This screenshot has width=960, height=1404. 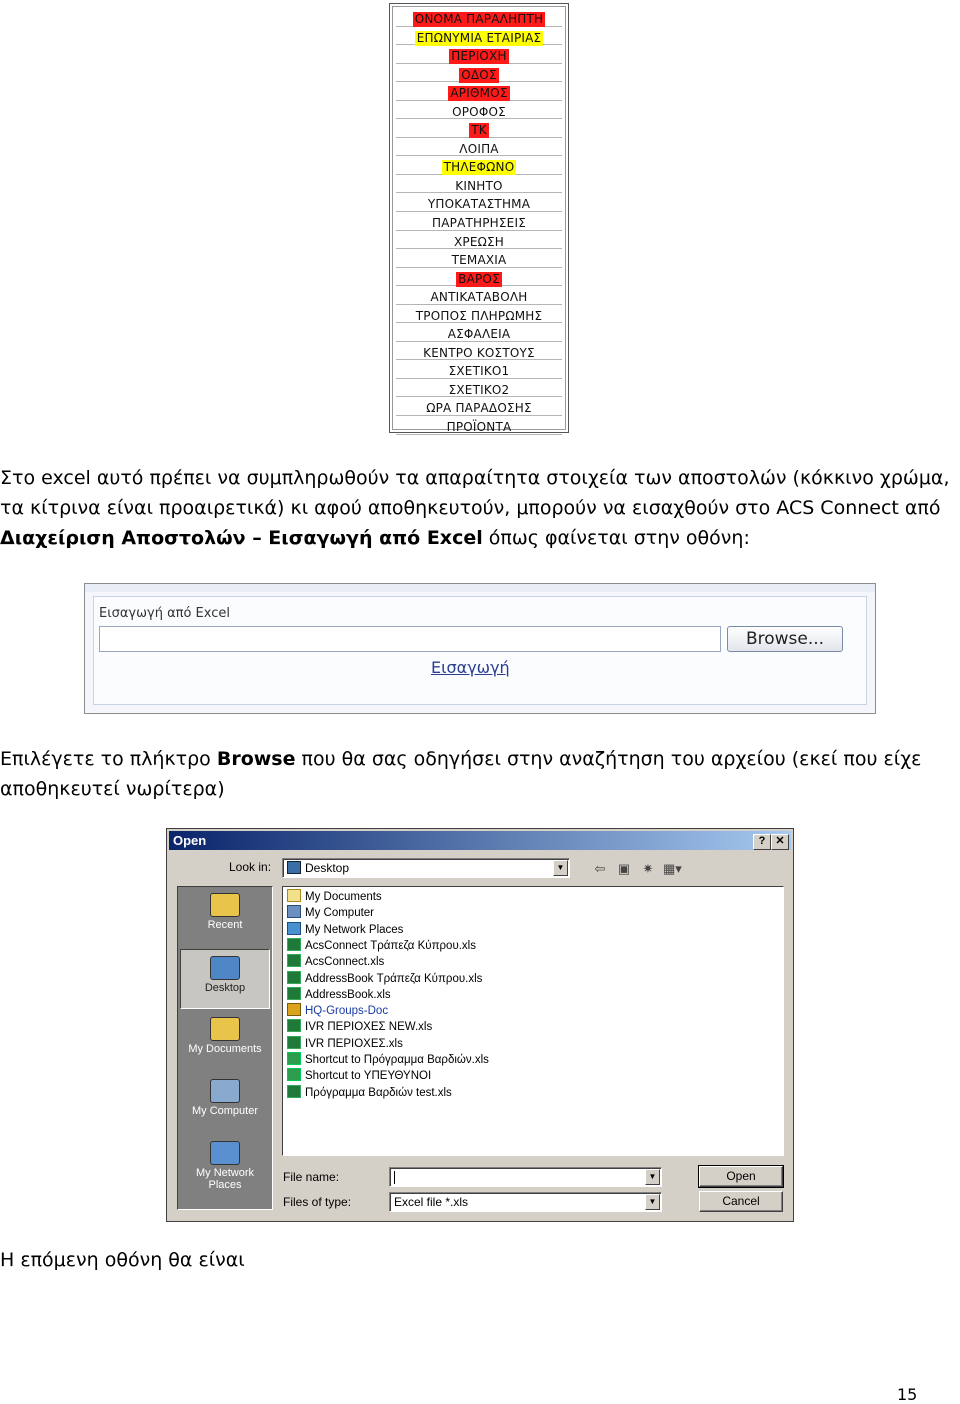 I want to click on file-item: Shortcut to ΥΠΕΥΘΥΝΟΙ, so click(x=359, y=1076).